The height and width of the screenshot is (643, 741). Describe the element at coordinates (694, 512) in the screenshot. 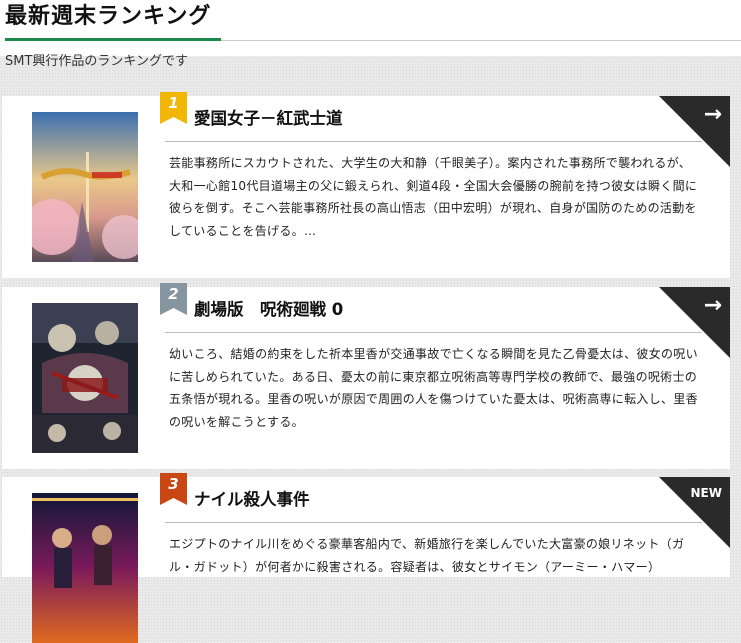

I see `new-badge-corner: NEW` at that location.